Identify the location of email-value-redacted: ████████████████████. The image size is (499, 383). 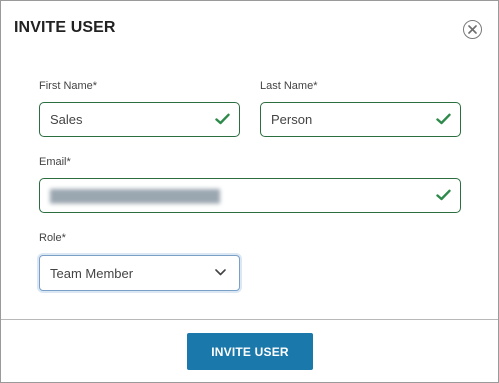
(135, 195).